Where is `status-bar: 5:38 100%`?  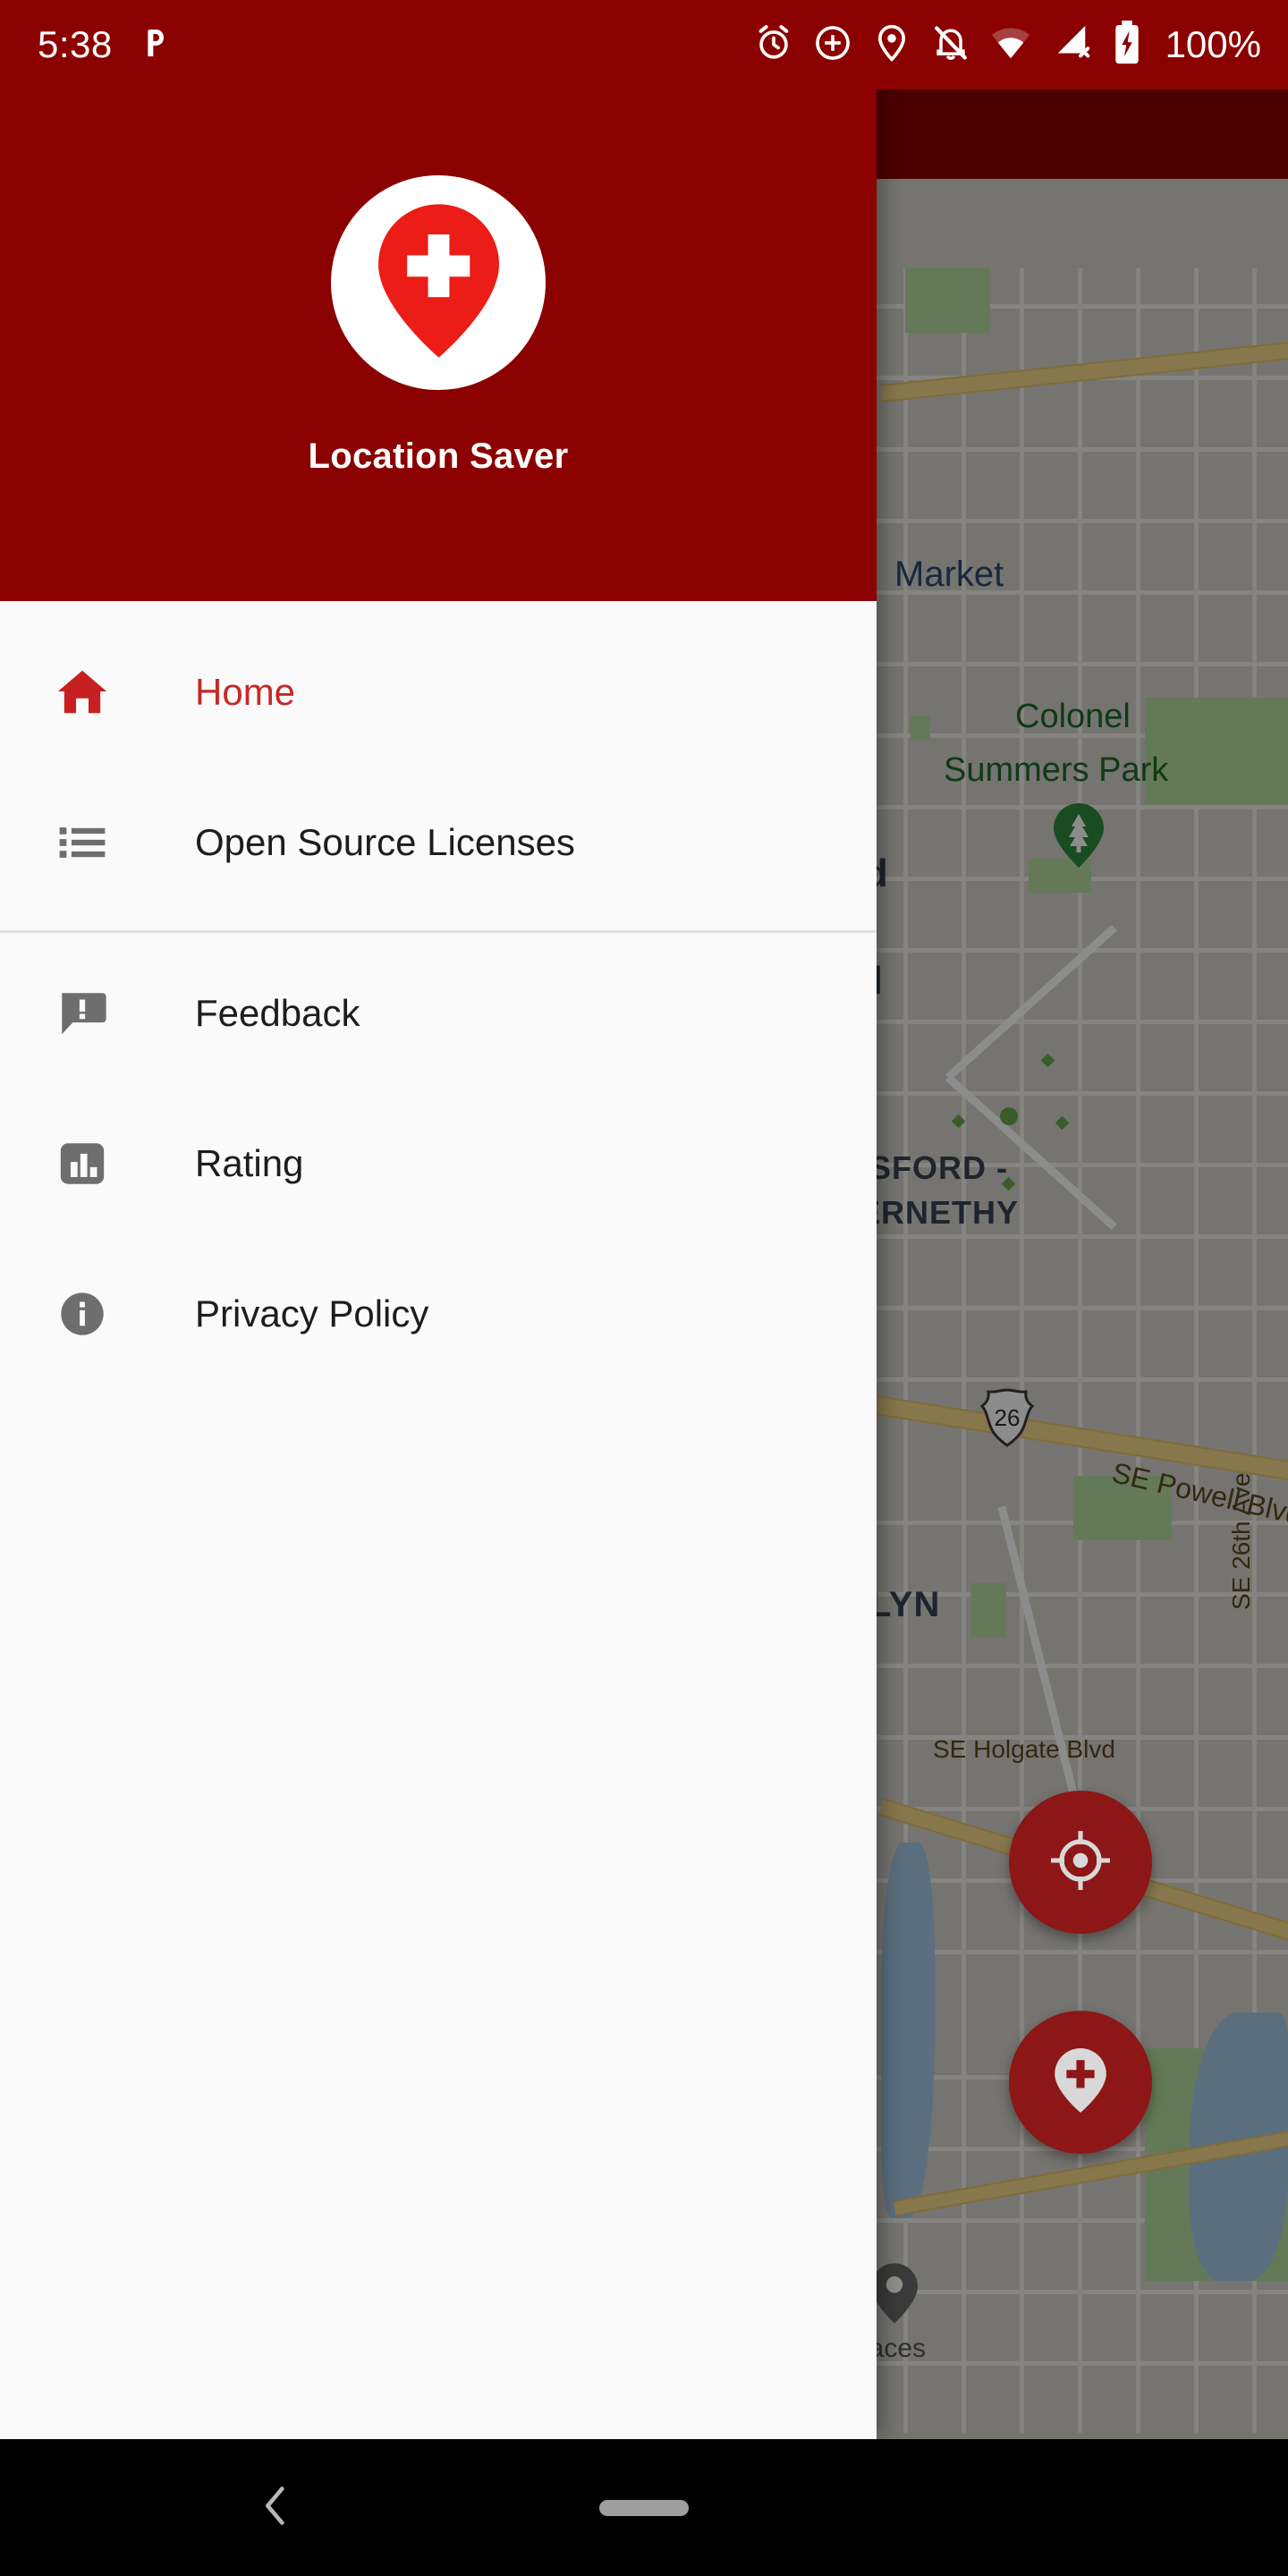
status-bar: 5:38 100% is located at coordinates (644, 44).